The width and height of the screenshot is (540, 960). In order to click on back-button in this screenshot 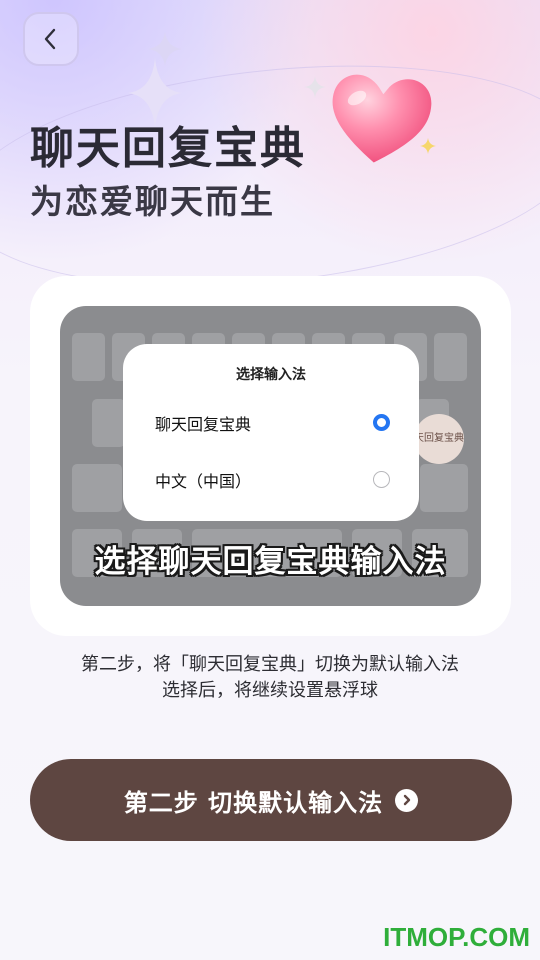, I will do `click(51, 39)`.